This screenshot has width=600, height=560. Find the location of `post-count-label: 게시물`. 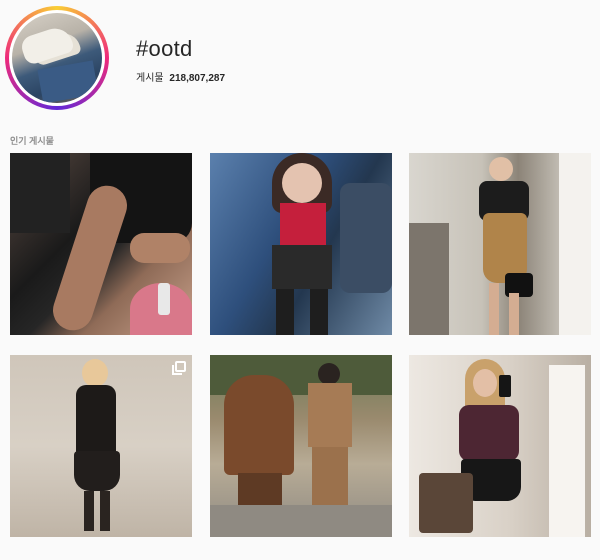

post-count-label: 게시물 is located at coordinates (150, 78).